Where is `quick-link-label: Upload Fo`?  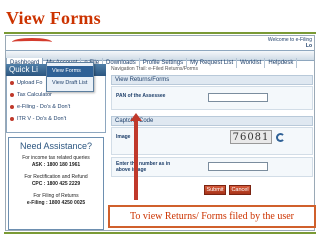
quick-link-label: Upload Fo is located at coordinates (30, 83).